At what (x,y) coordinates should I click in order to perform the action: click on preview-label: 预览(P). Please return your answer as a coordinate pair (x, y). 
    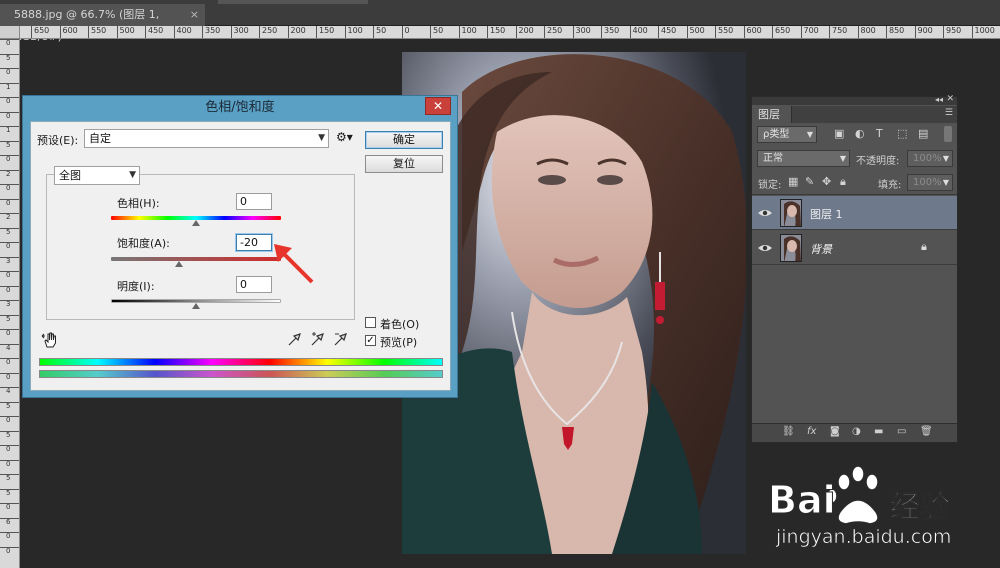
    Looking at the image, I should click on (399, 342).